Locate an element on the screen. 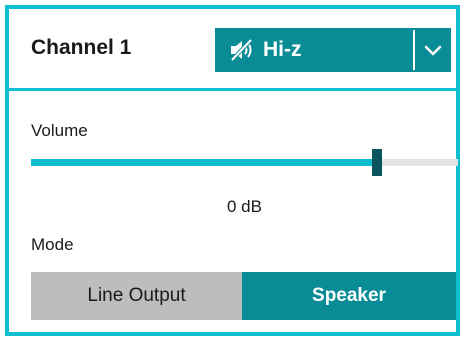 The width and height of the screenshot is (465, 341). volume-slider is located at coordinates (244, 162).